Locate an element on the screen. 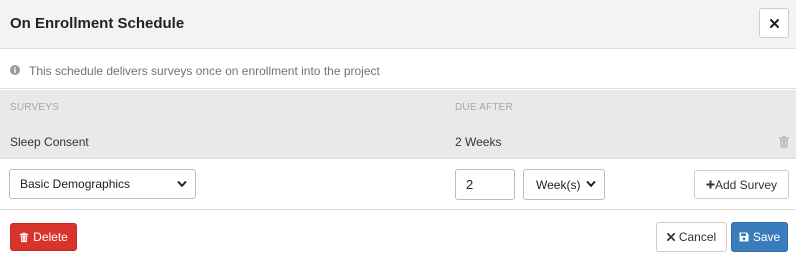  survey-name-cell: Sleep Consent is located at coordinates (49, 142).